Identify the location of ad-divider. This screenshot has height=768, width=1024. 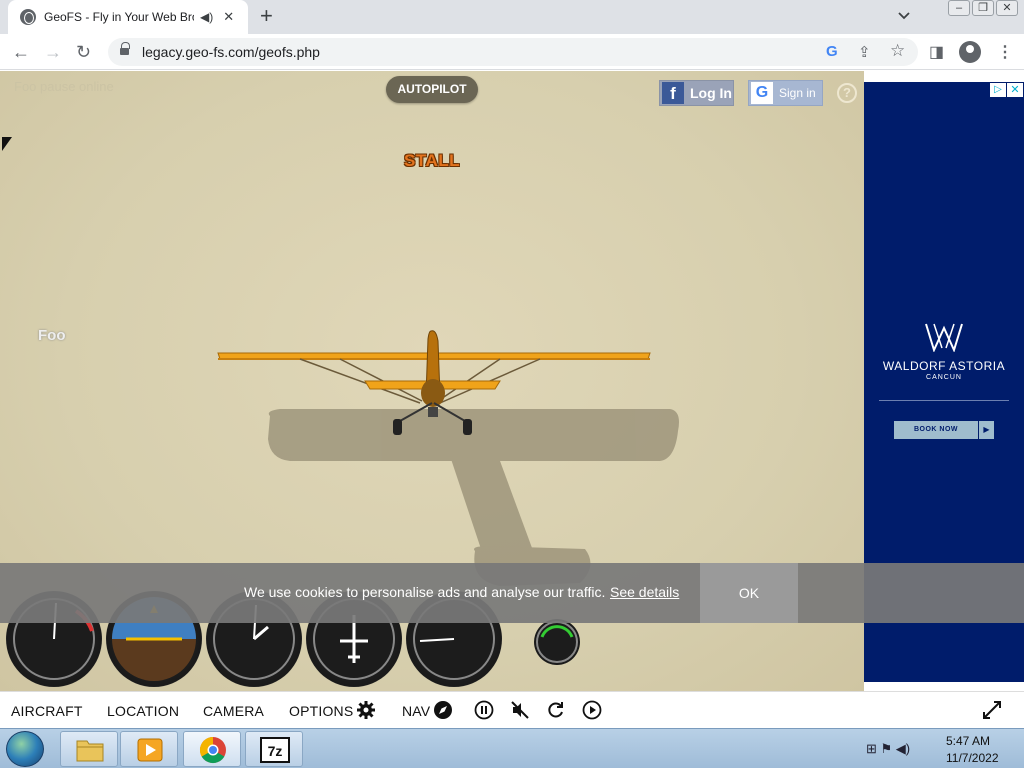
(944, 400).